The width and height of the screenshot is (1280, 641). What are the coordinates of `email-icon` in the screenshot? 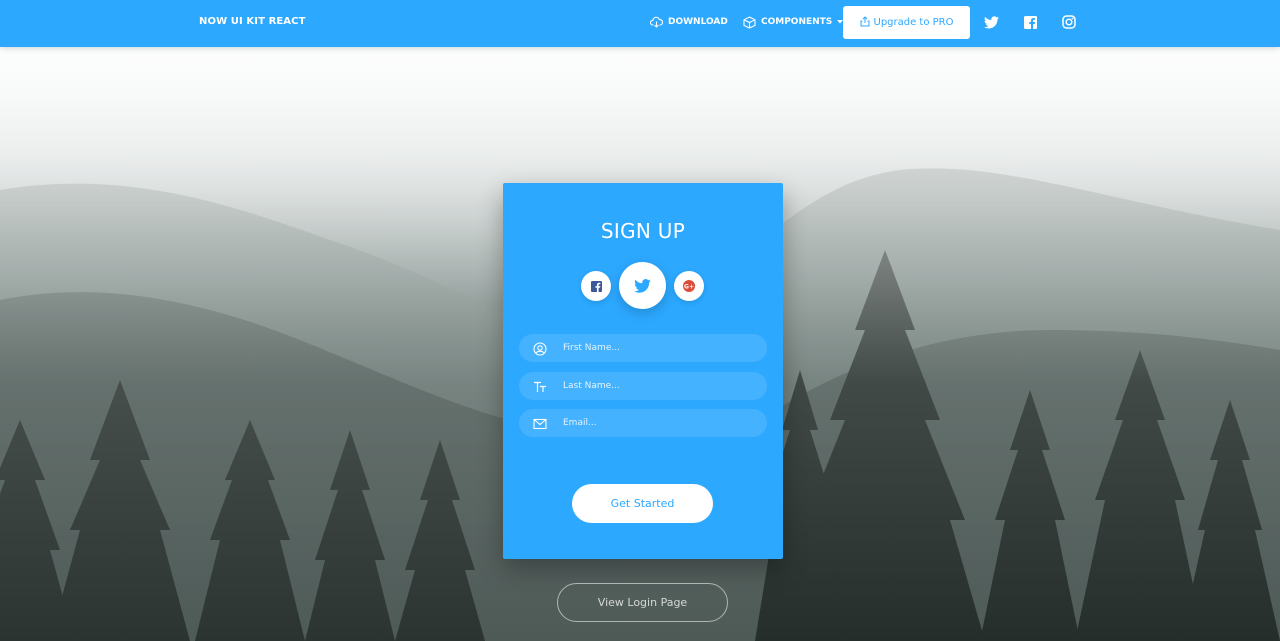 It's located at (540, 423).